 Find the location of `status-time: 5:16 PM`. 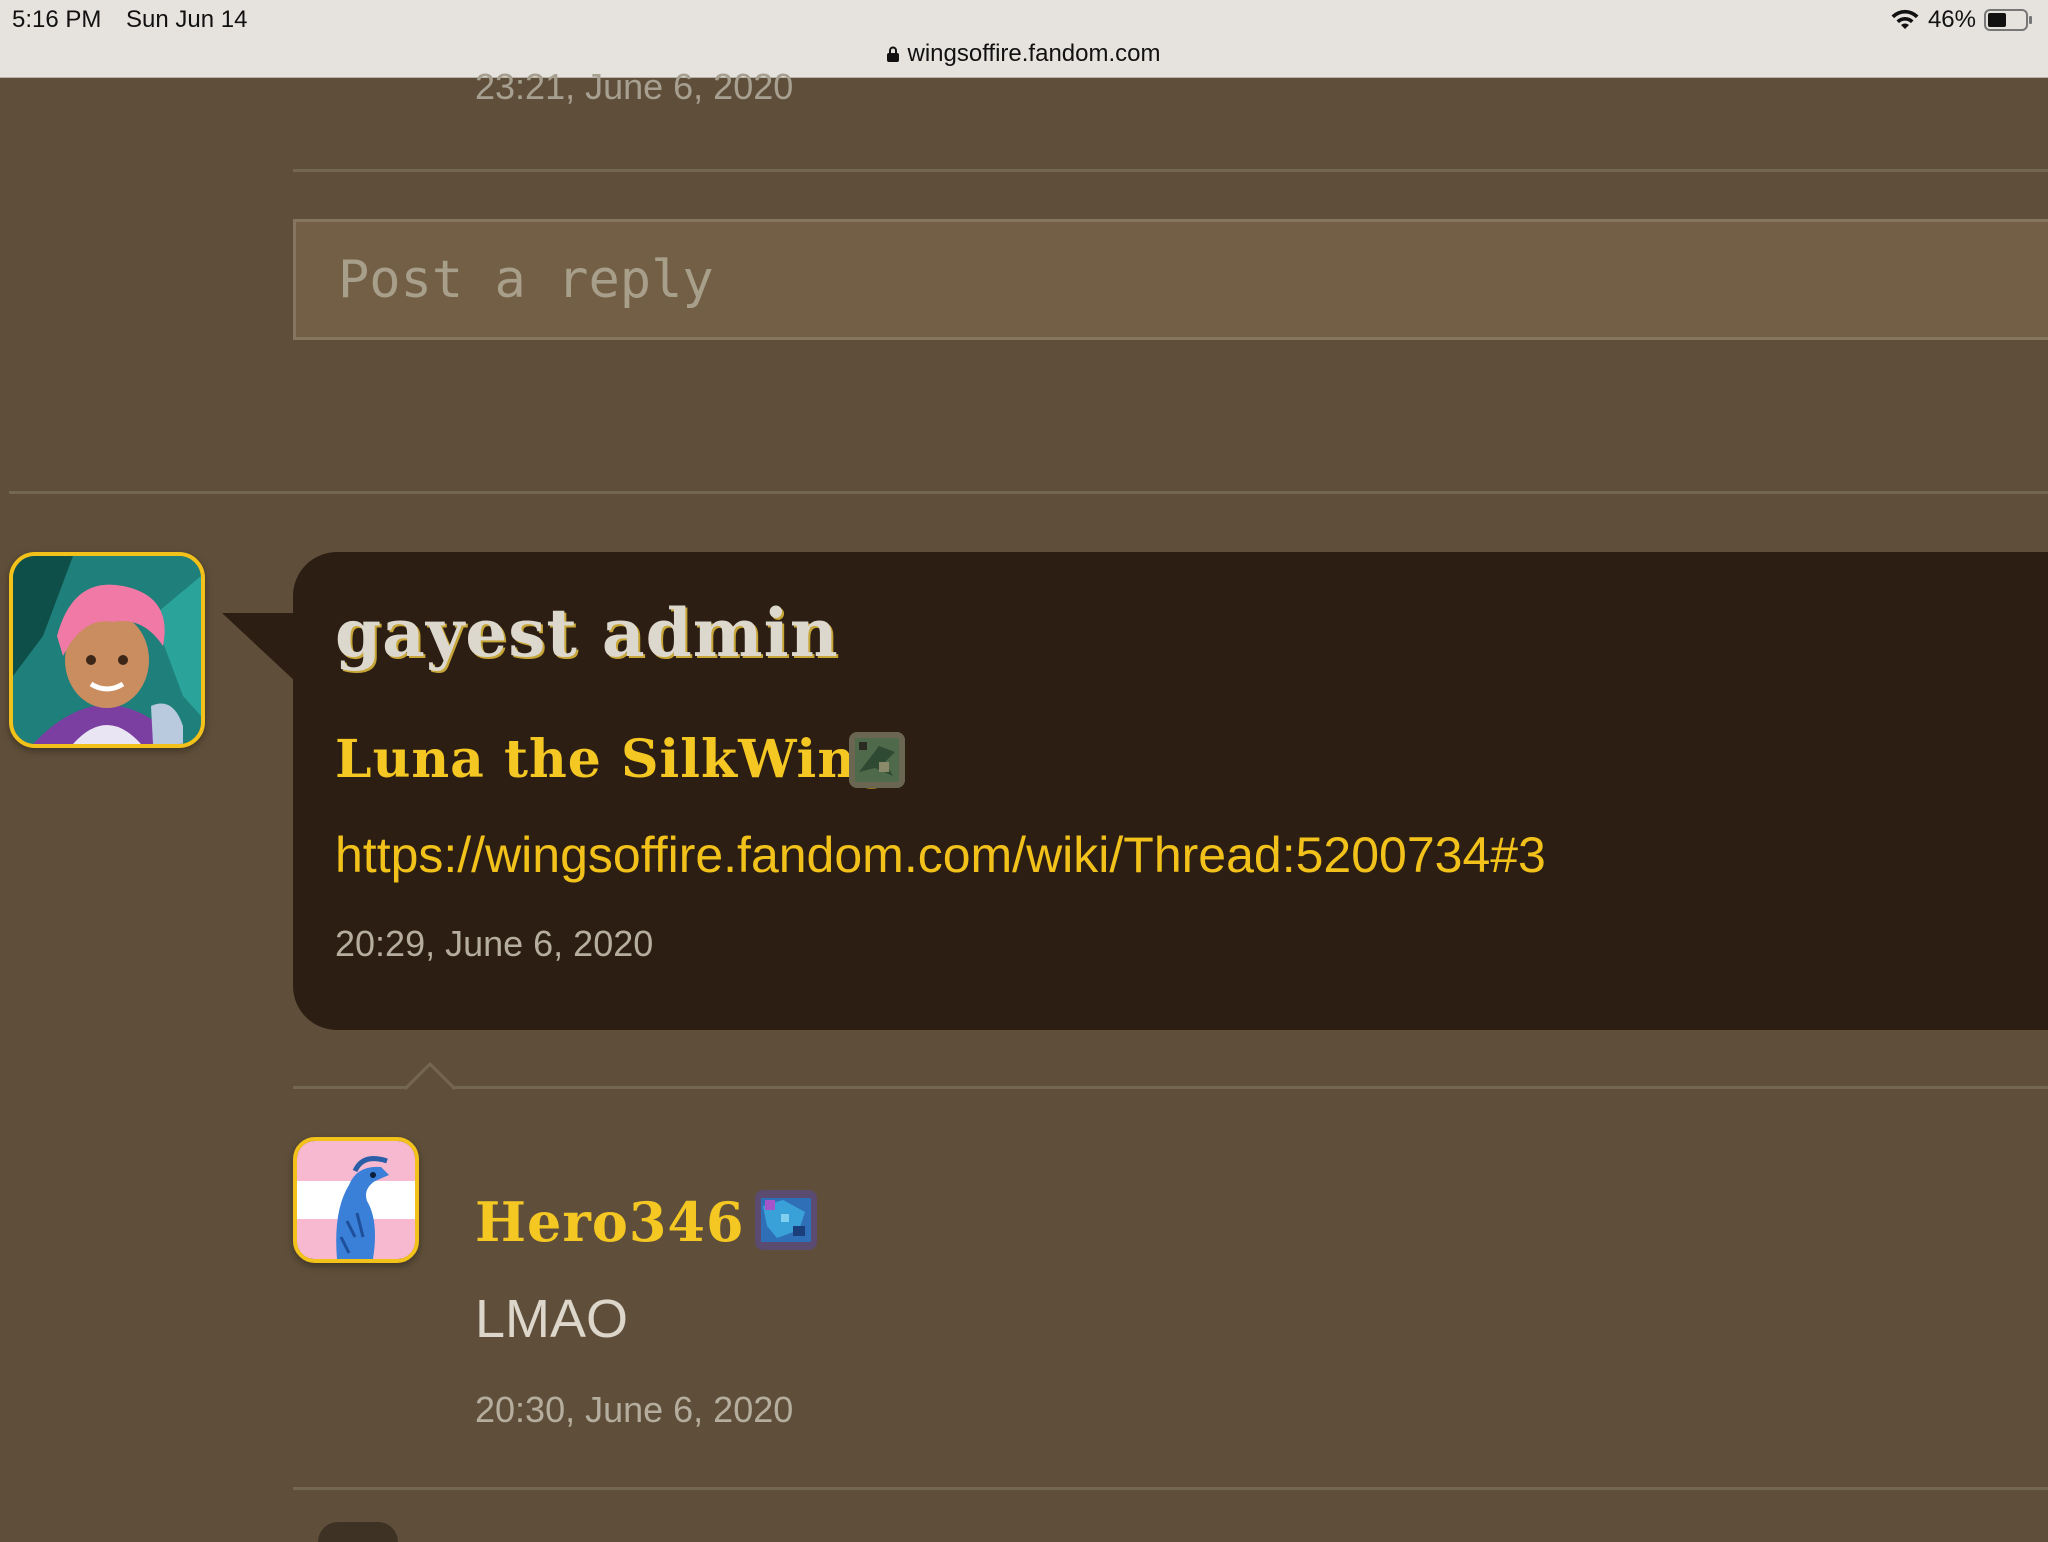

status-time: 5:16 PM is located at coordinates (57, 19).